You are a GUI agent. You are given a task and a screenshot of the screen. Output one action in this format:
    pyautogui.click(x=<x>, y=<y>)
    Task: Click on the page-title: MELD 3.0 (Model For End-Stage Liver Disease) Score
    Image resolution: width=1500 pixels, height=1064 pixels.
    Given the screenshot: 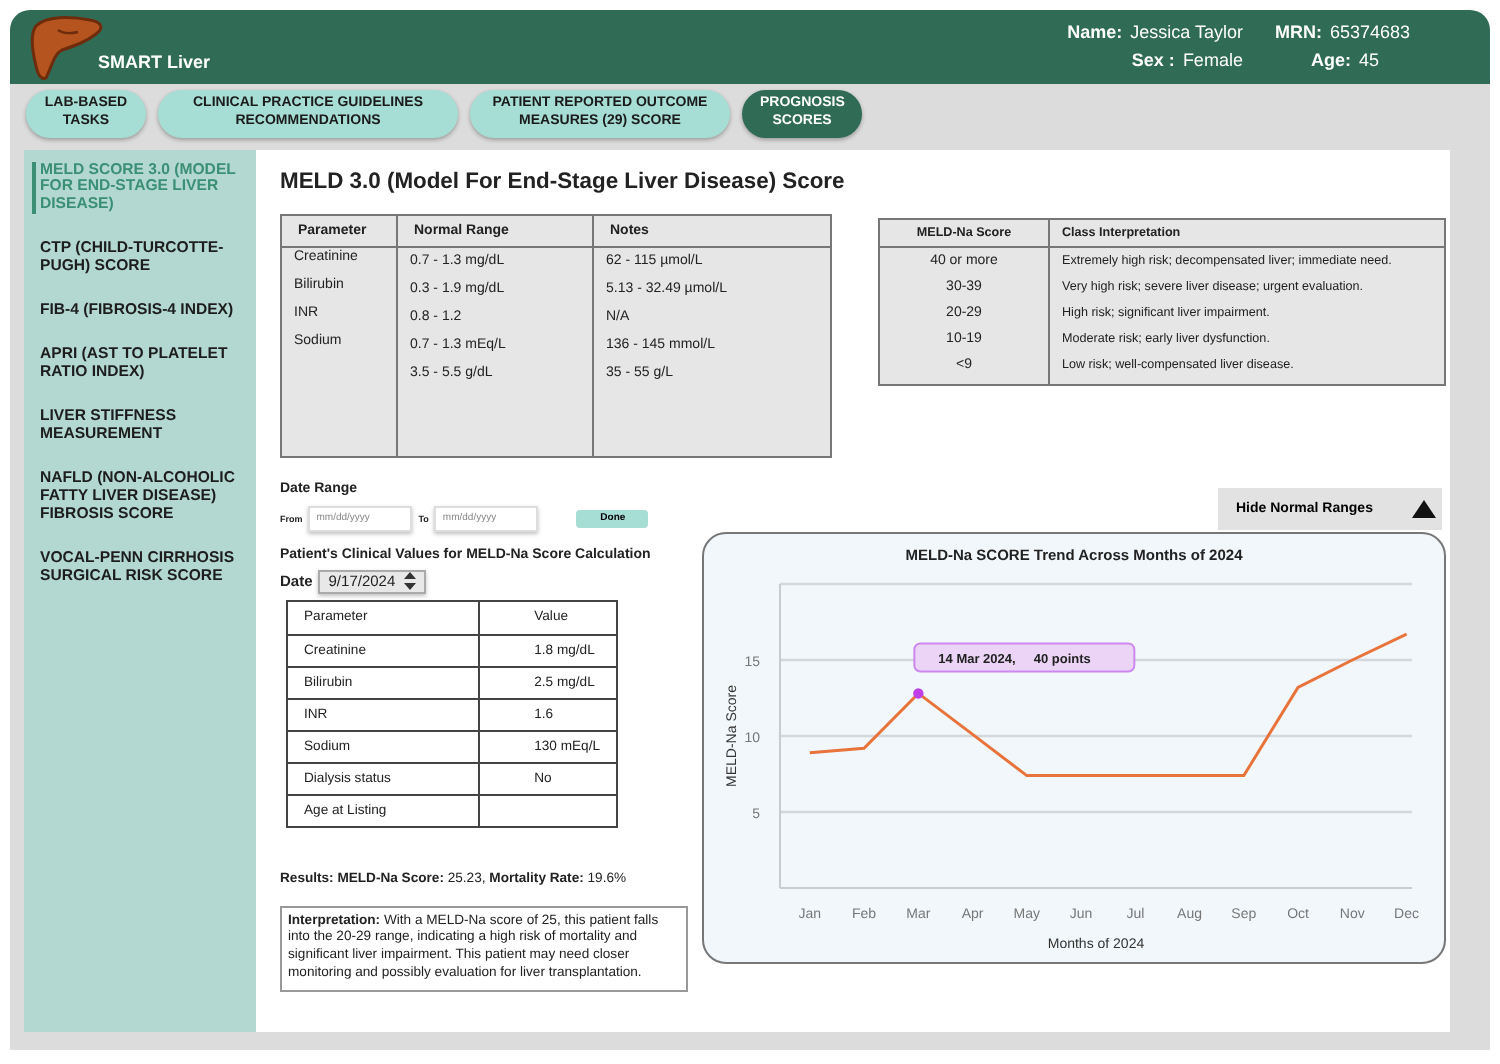 What is the action you would take?
    pyautogui.click(x=563, y=181)
    